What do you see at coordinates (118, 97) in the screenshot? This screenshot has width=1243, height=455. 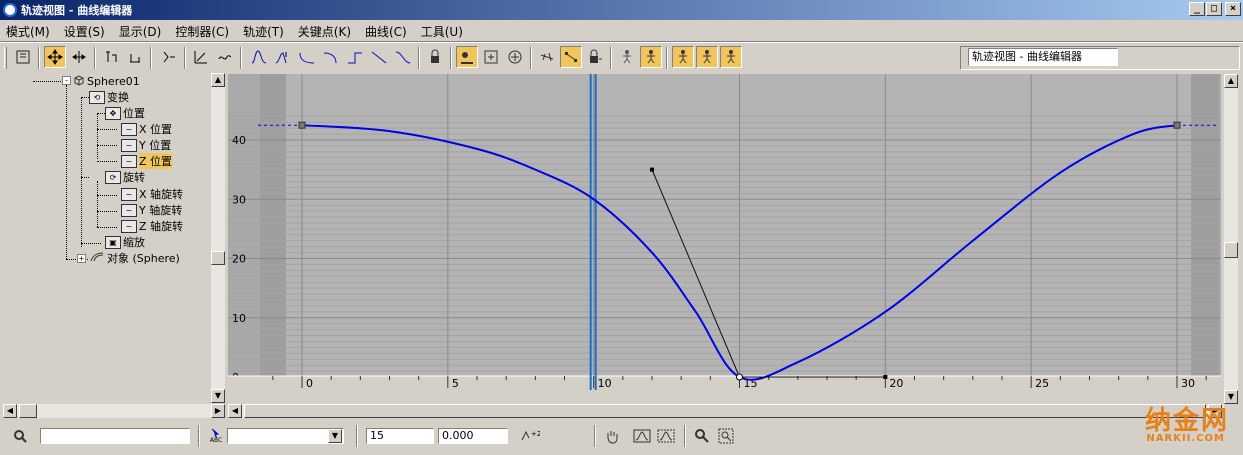 I see `tree-label: 变换` at bounding box center [118, 97].